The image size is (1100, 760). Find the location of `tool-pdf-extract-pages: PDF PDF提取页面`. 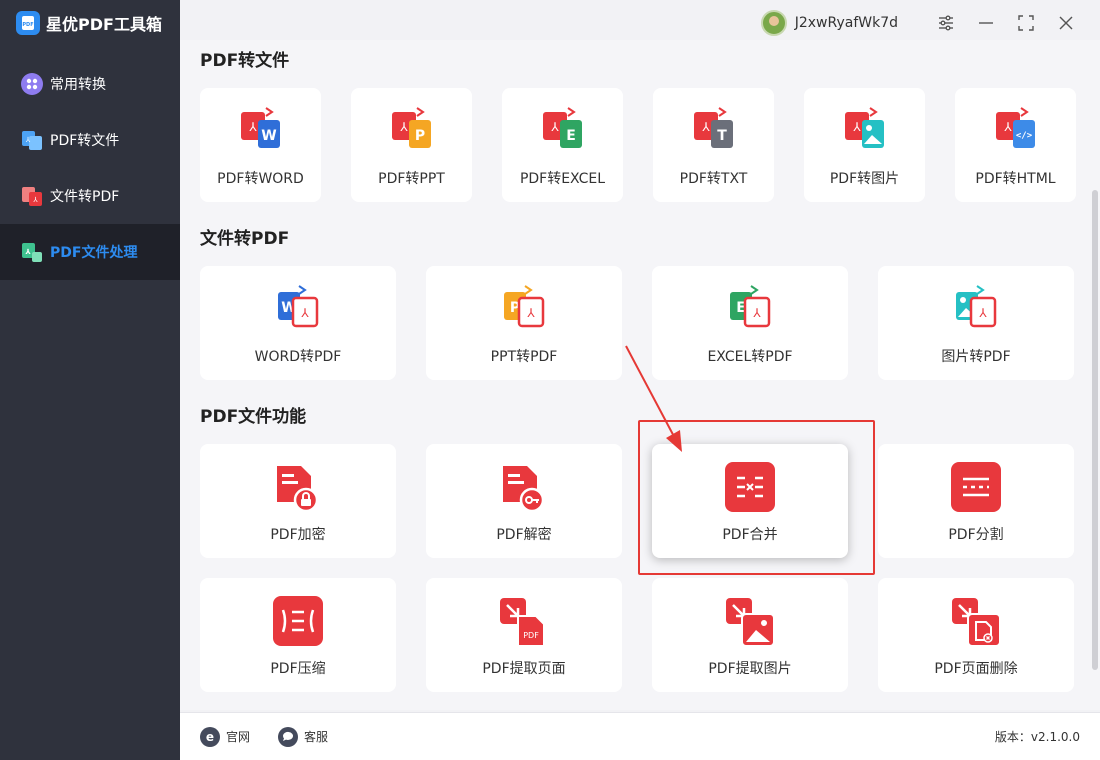

tool-pdf-extract-pages: PDF PDF提取页面 is located at coordinates (524, 635).